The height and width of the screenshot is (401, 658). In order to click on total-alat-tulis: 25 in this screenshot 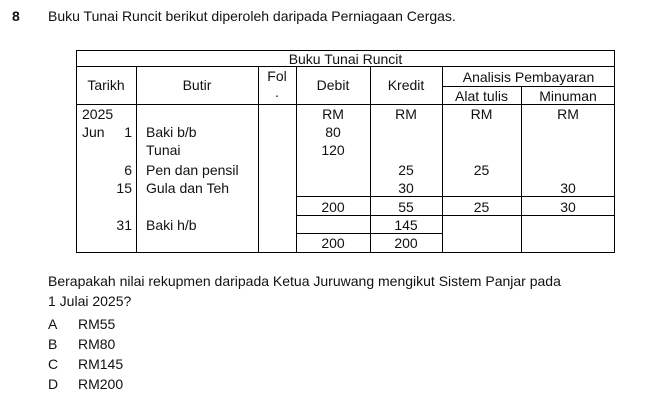, I will do `click(481, 207)`.